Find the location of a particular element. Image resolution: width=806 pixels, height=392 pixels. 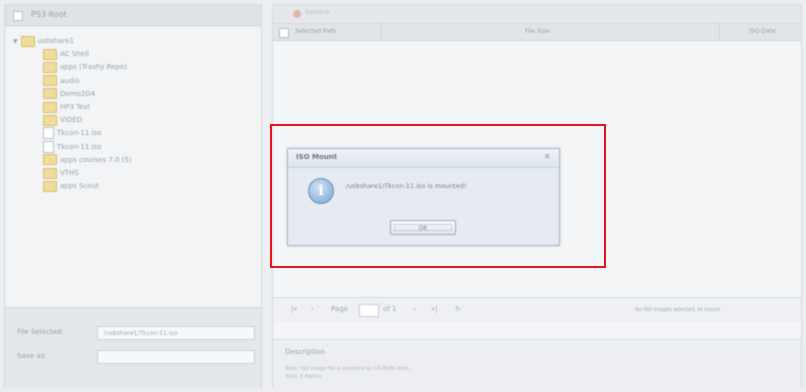

expand-arrow-icon: ▼ is located at coordinates (15, 42).